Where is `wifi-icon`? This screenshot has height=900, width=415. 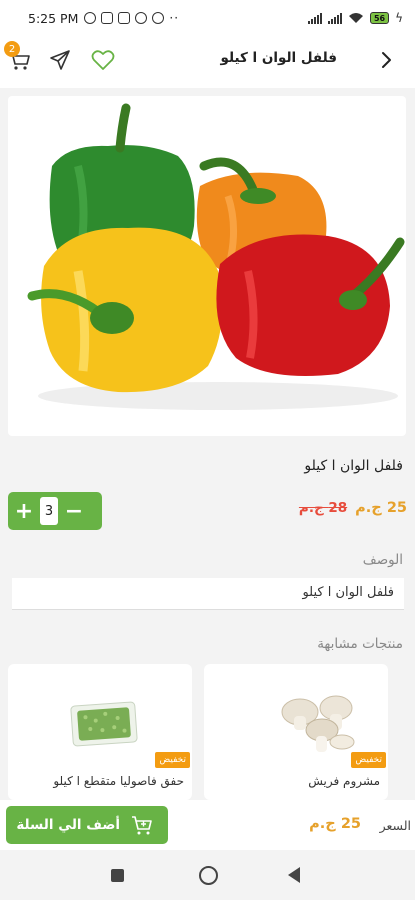
wifi-icon is located at coordinates (355, 18).